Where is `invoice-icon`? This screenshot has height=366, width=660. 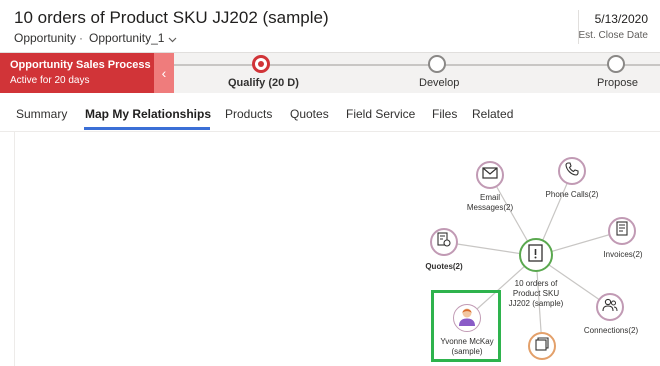
invoice-icon is located at coordinates (622, 231).